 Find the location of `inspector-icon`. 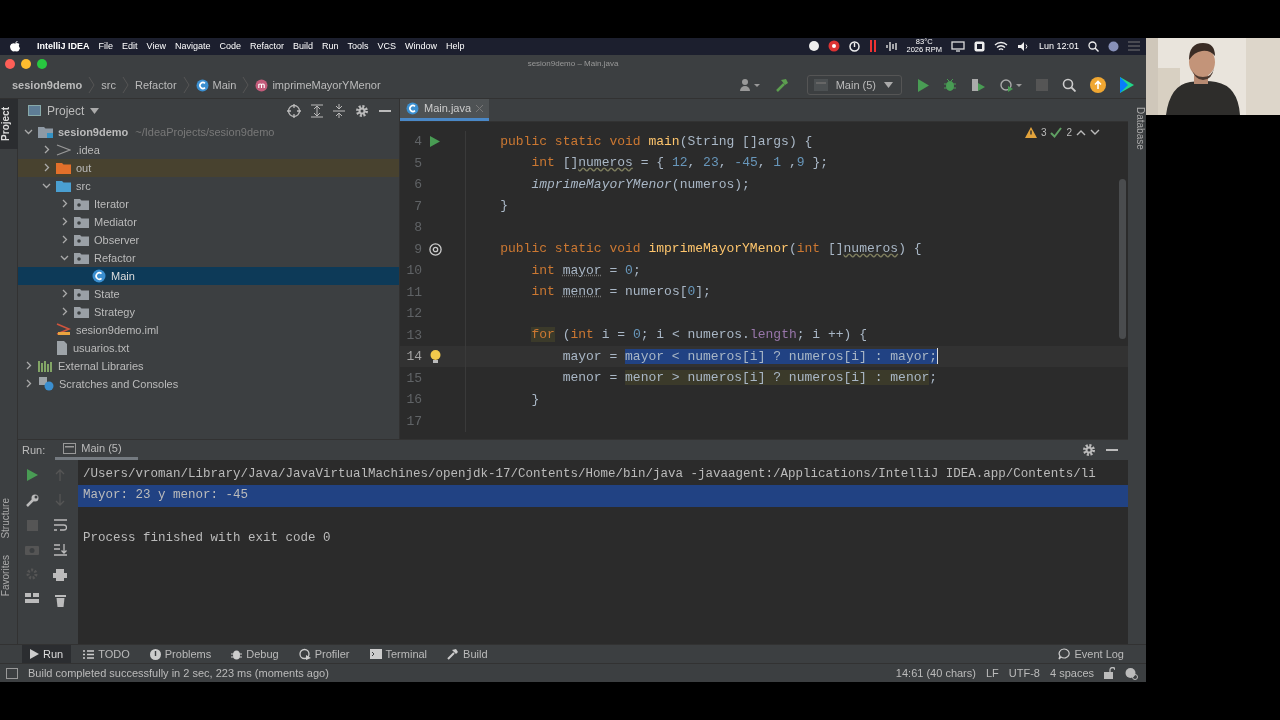

inspector-icon is located at coordinates (1131, 673).